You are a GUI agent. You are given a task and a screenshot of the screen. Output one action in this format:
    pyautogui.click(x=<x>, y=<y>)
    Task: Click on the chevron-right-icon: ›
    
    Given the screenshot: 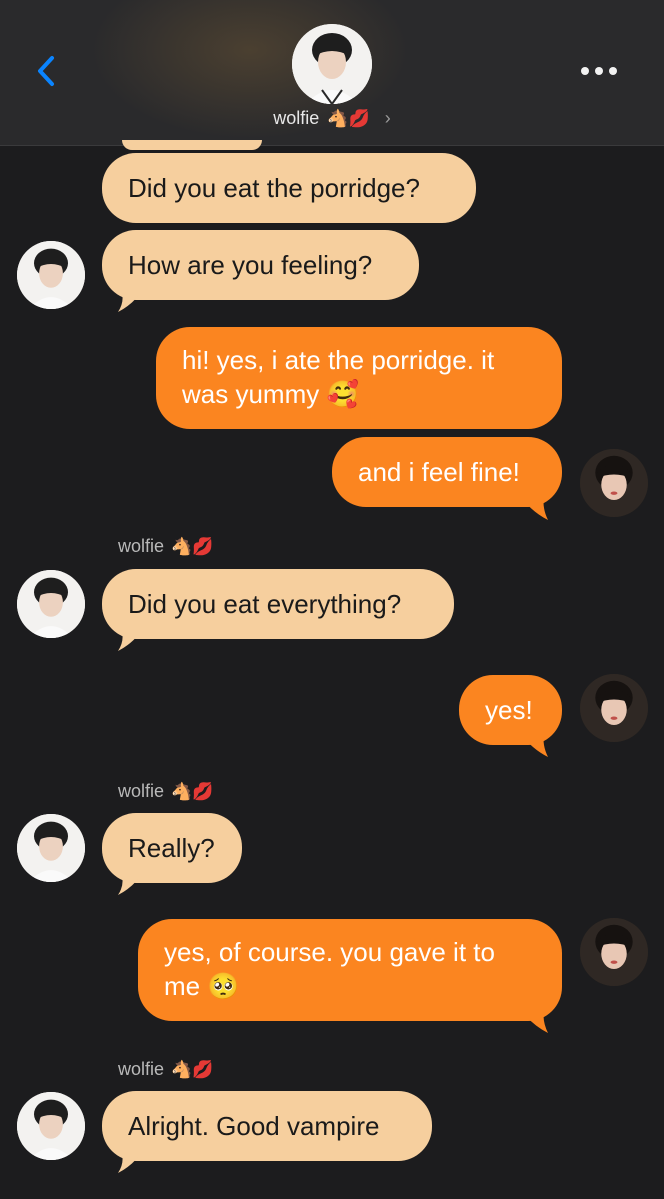 What is the action you would take?
    pyautogui.click(x=387, y=118)
    